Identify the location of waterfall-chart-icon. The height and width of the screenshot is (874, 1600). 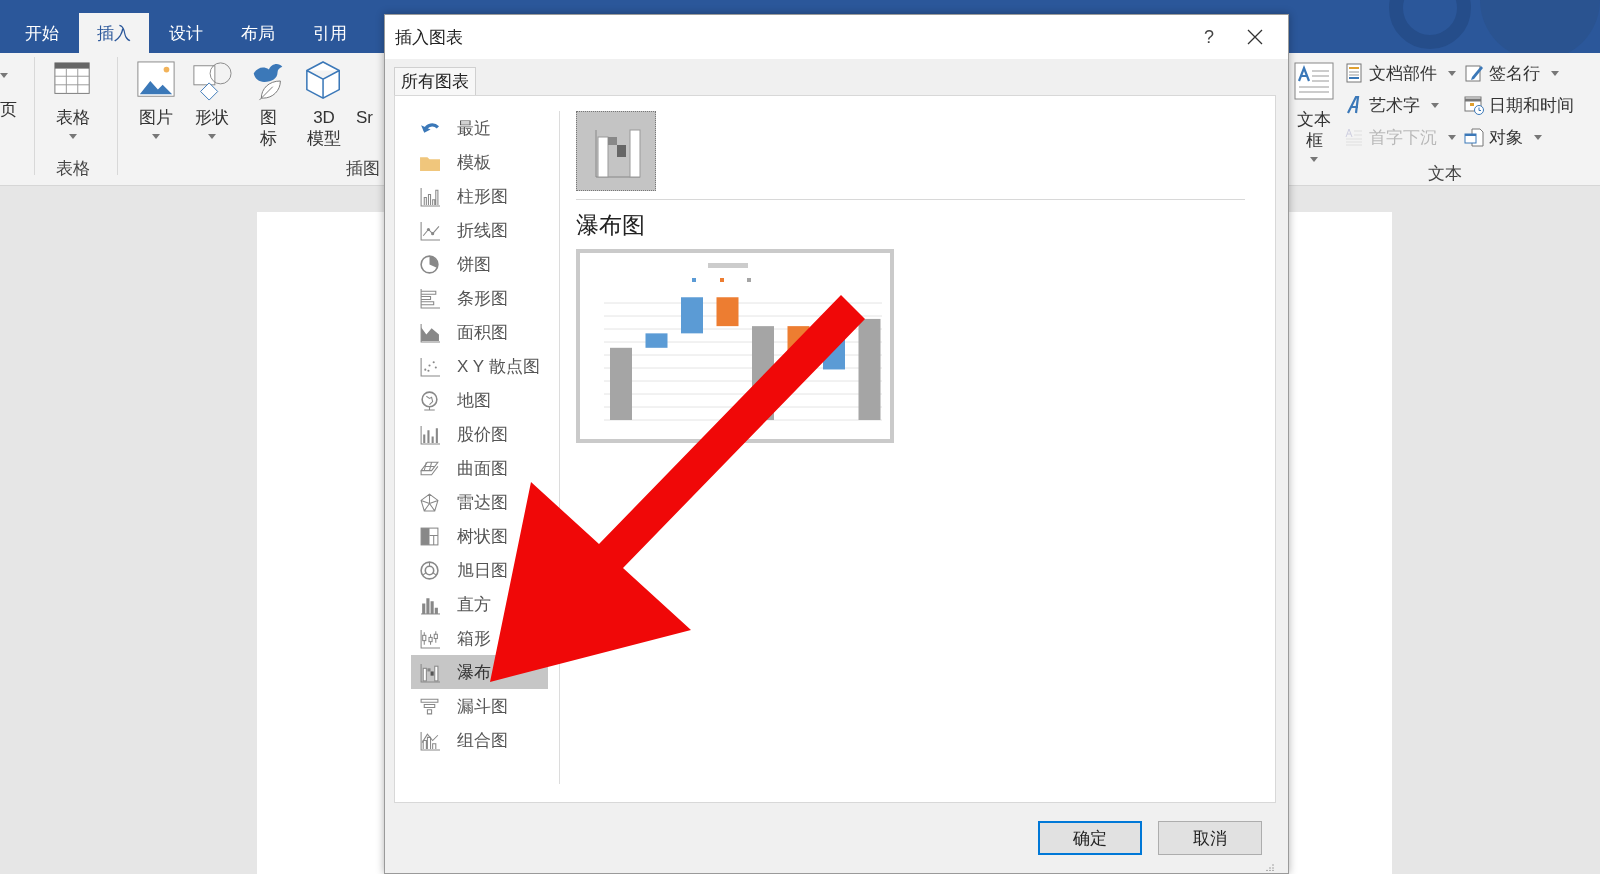
(429, 672).